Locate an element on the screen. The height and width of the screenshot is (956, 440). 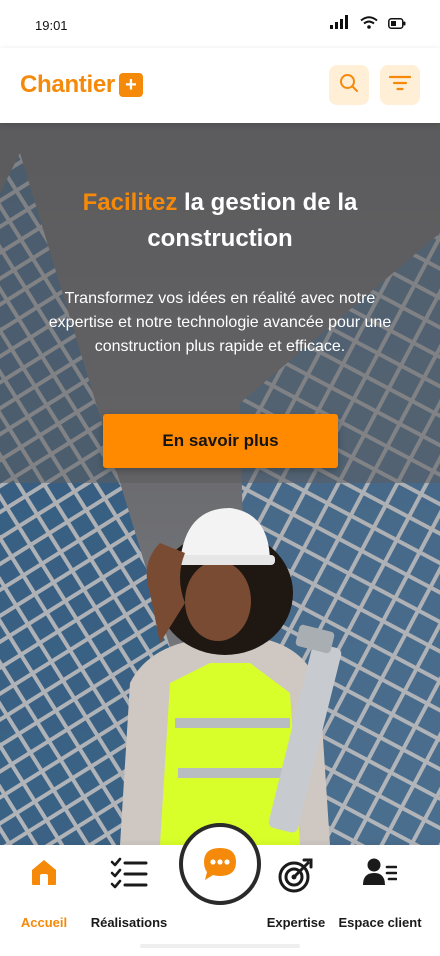
nav-label-client-area: Espace client is located at coordinates (380, 922).